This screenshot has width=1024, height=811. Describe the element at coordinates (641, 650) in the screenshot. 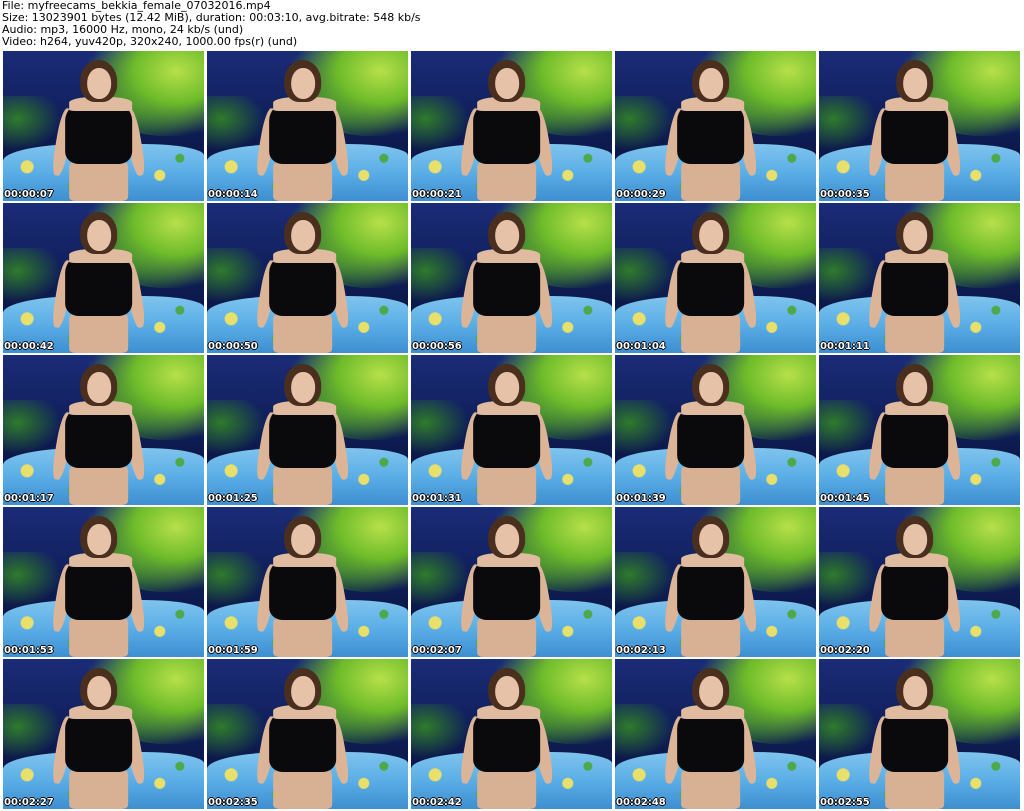

I see `timestamp-label: 00:02:13` at that location.